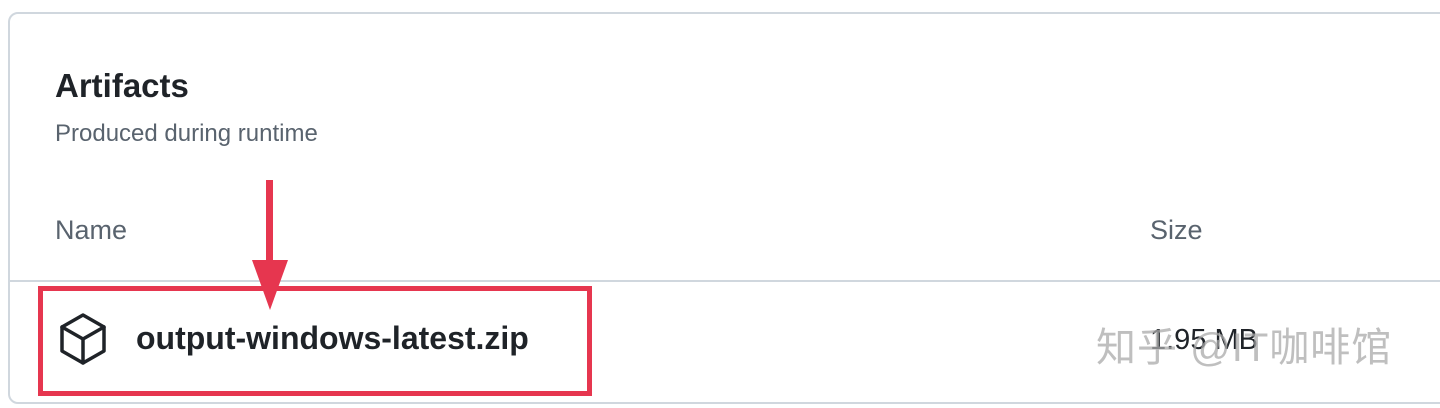  What do you see at coordinates (1244, 348) in the screenshot?
I see `watermark: 知乎 @IT咖啡馆` at bounding box center [1244, 348].